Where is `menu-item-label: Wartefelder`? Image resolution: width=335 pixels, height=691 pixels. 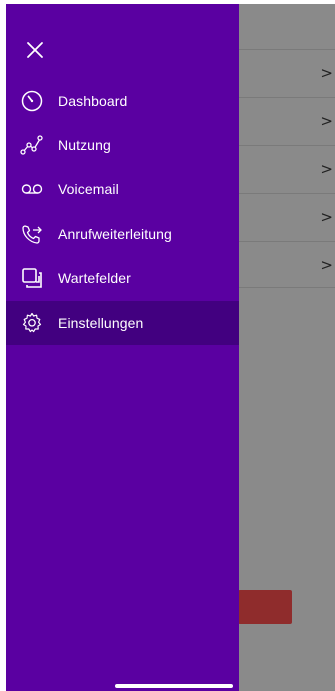
menu-item-label: Wartefelder is located at coordinates (94, 278).